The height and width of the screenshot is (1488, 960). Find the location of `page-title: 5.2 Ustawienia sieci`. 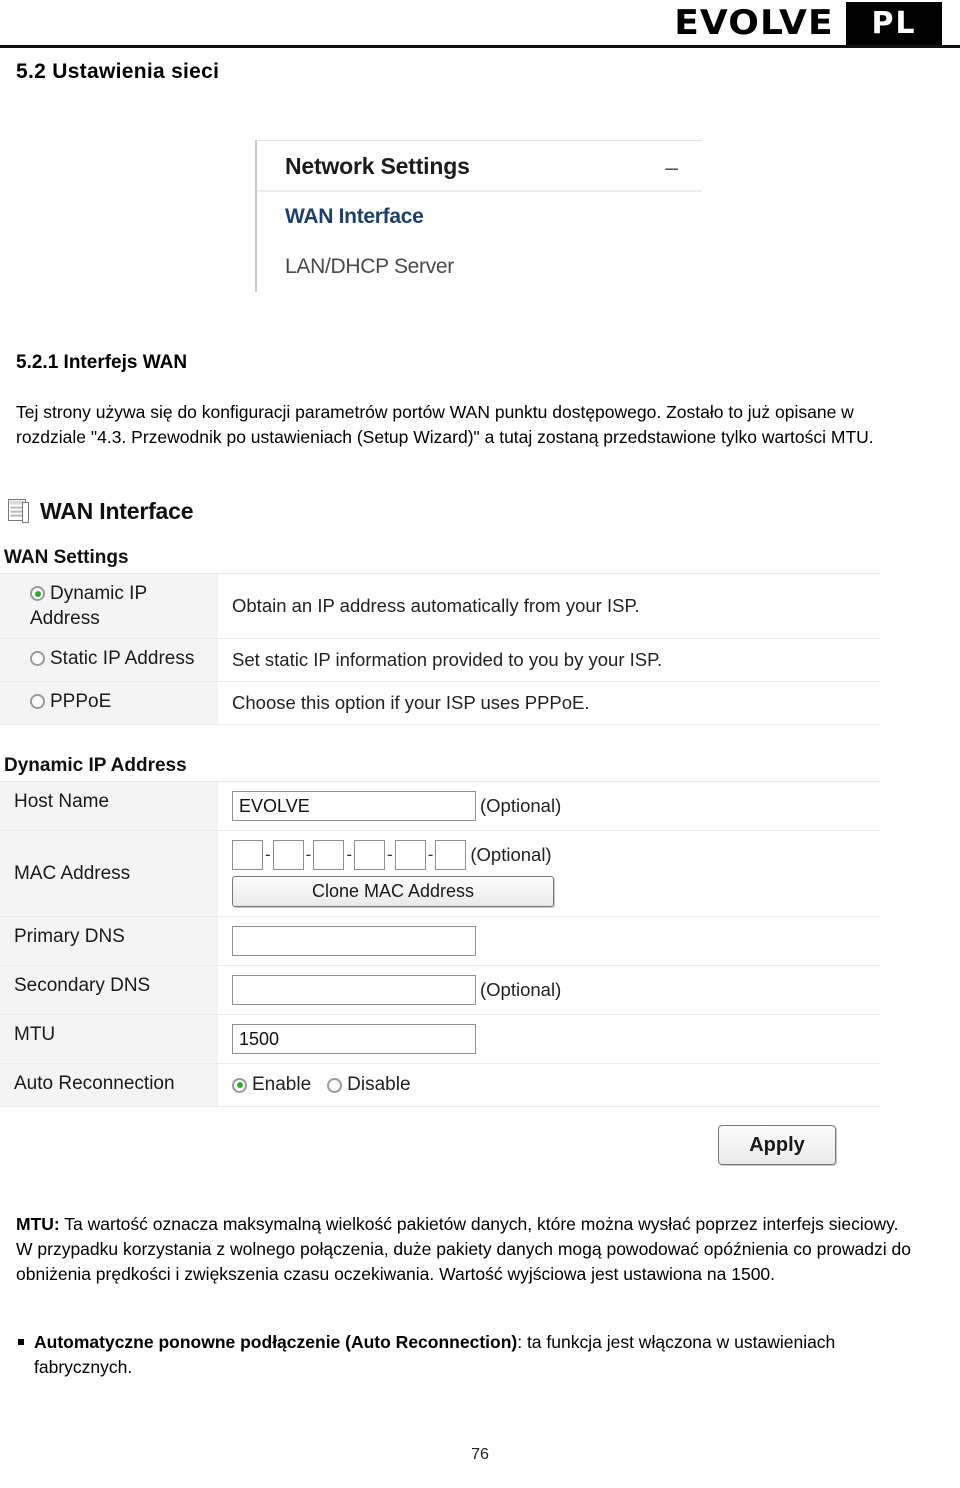

page-title: 5.2 Ustawienia sieci is located at coordinates (118, 71).